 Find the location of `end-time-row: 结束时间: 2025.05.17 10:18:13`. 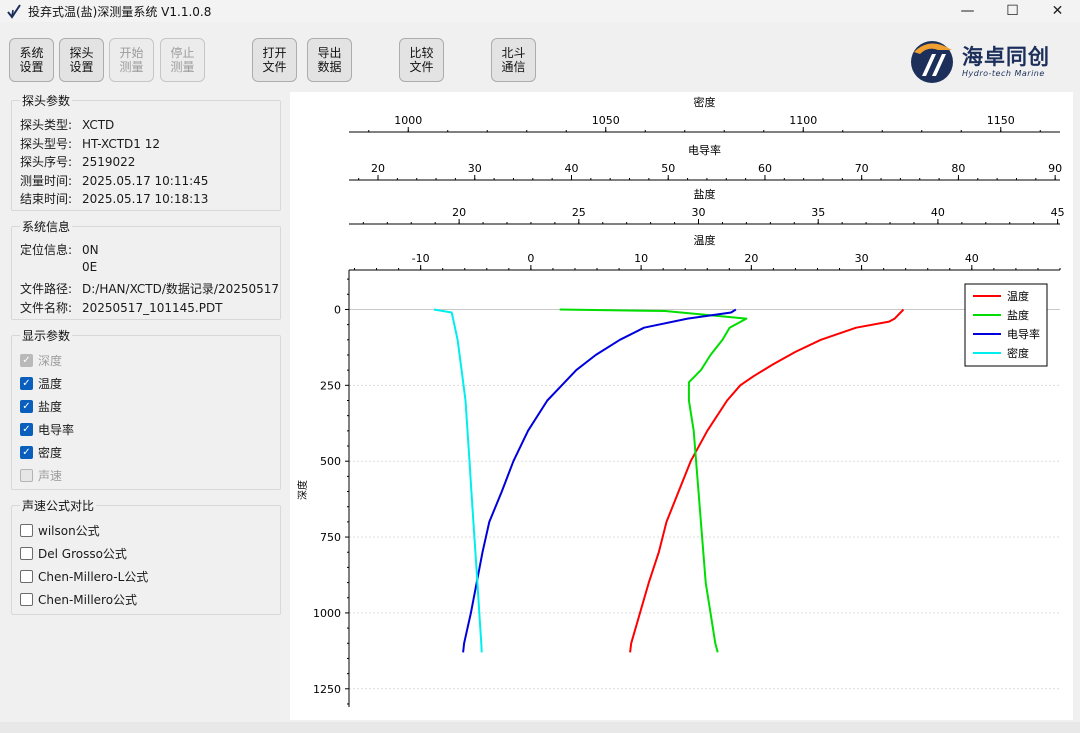

end-time-row: 结束时间: 2025.05.17 10:18:13 is located at coordinates (114, 199).